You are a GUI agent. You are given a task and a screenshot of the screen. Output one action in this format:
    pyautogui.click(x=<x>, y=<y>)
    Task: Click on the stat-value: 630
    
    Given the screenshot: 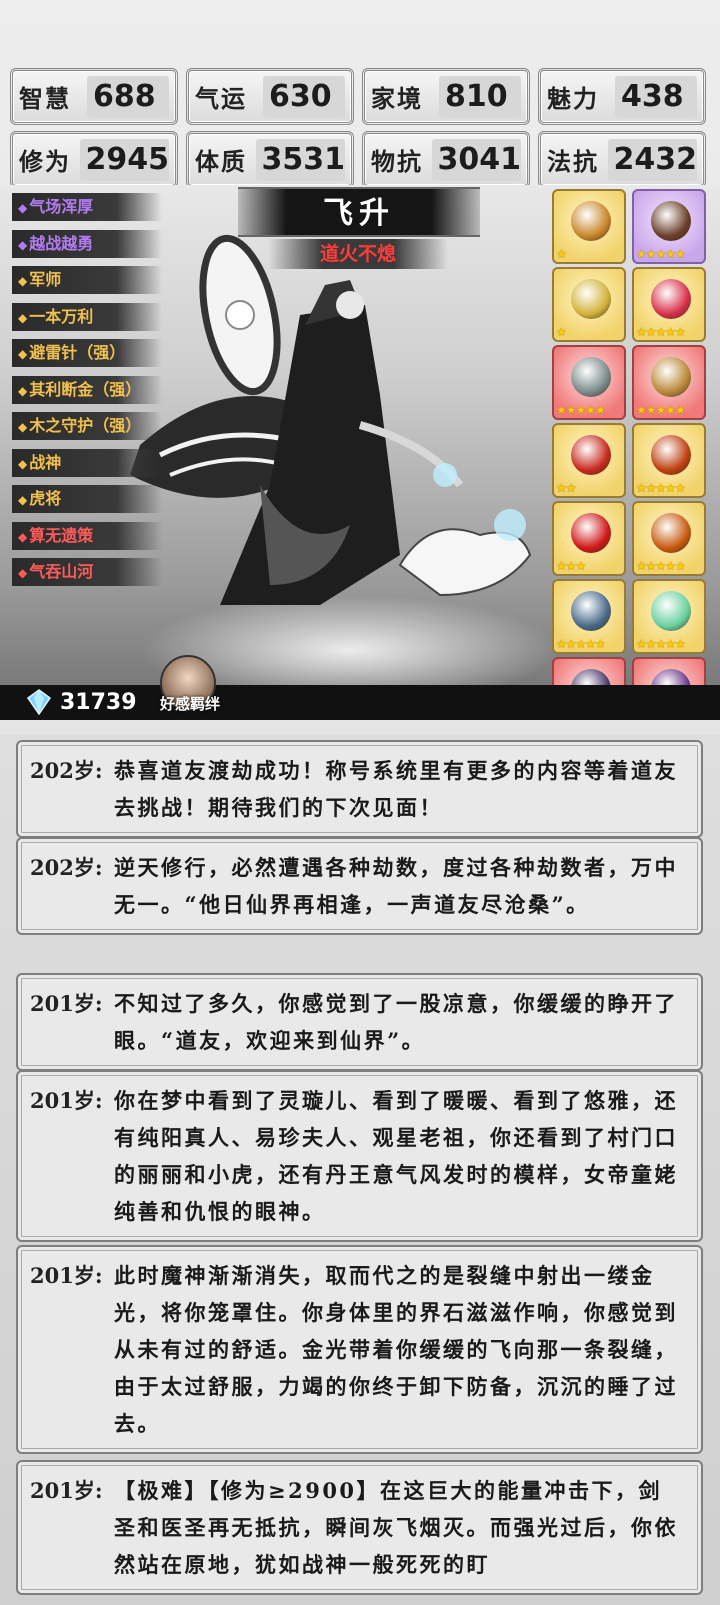 What is the action you would take?
    pyautogui.click(x=304, y=96)
    